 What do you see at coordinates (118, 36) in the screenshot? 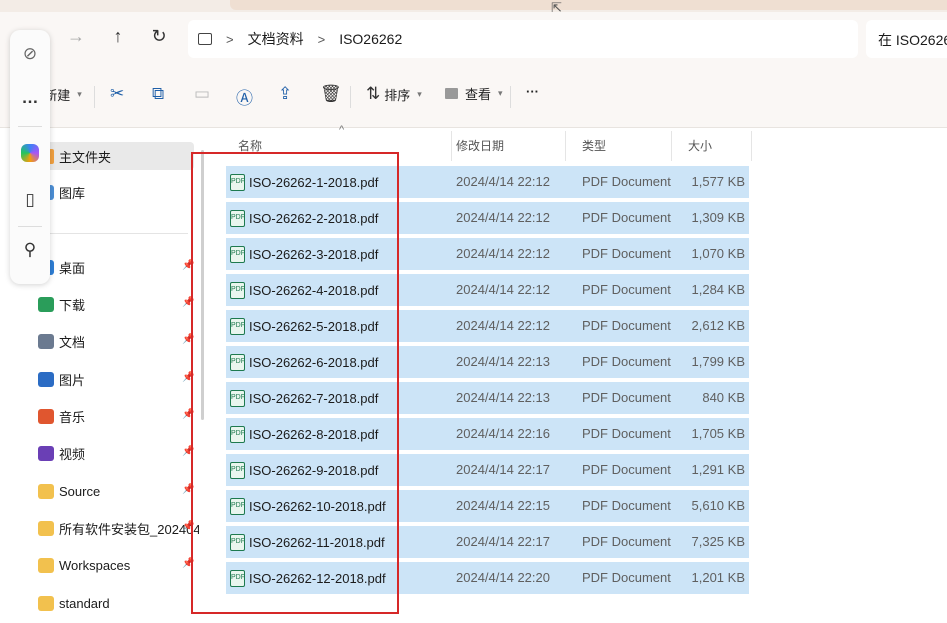
I see `up-icon: ↑` at bounding box center [118, 36].